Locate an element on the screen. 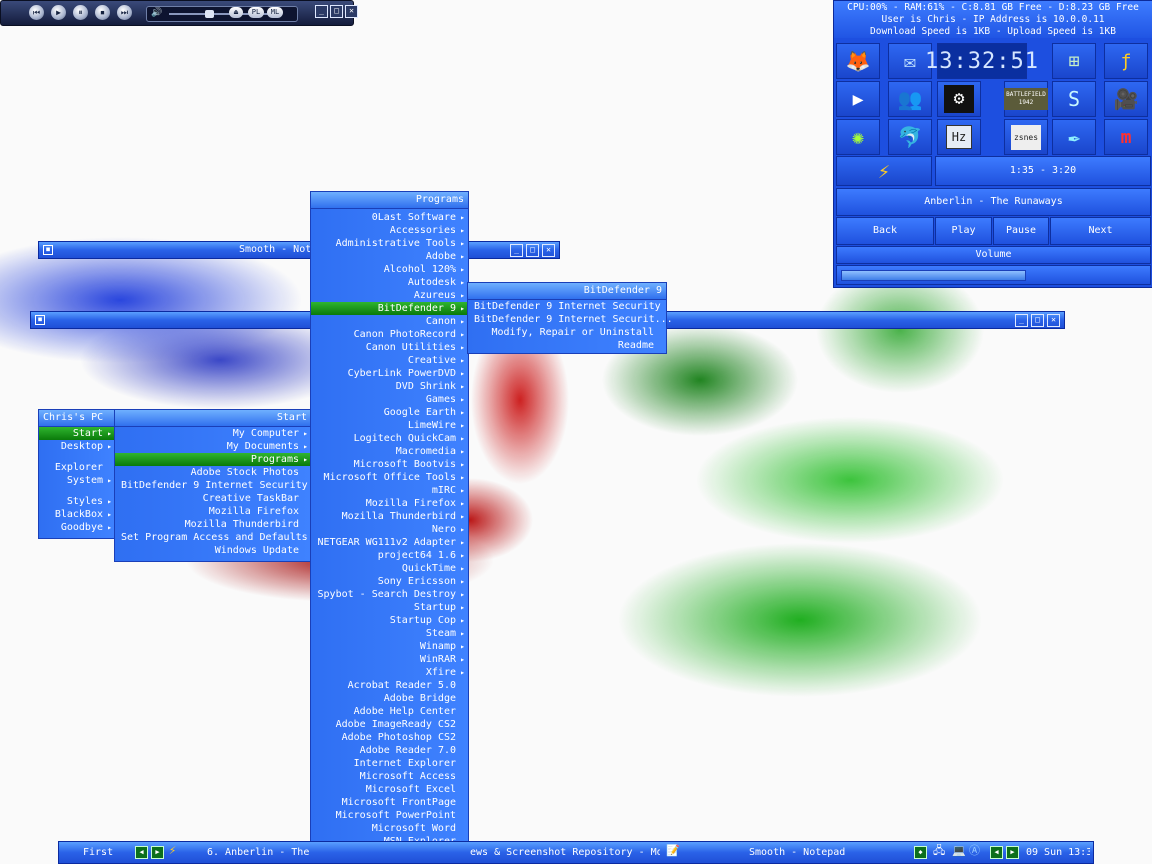 This screenshot has width=1152, height=864. programs-item: DVD Shrink is located at coordinates (389, 386).